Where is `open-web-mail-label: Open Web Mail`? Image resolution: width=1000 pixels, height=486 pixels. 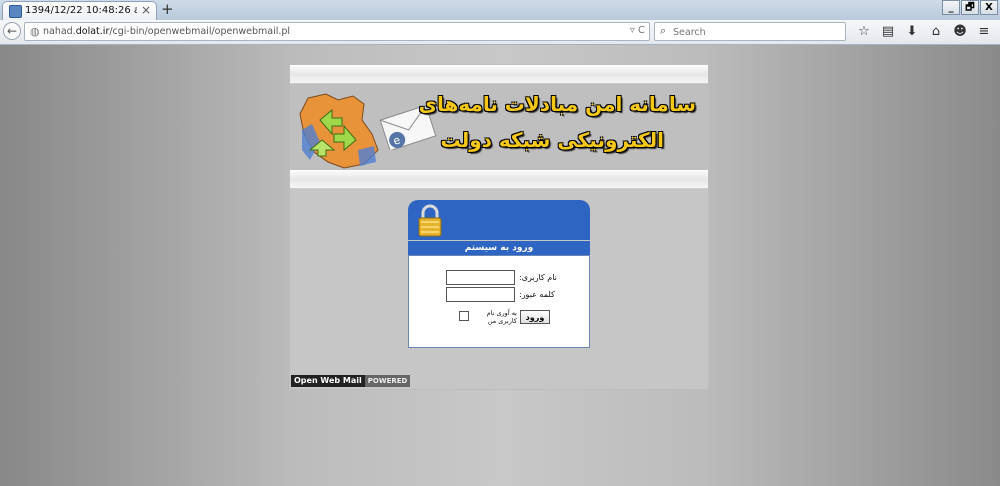
open-web-mail-label: Open Web Mail is located at coordinates (328, 381).